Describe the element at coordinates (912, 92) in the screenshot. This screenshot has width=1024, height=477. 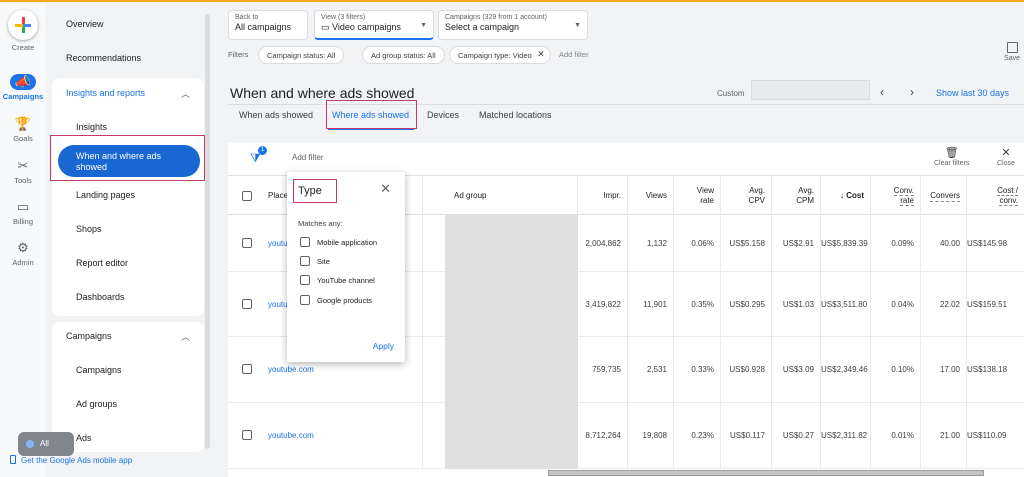
I see `chevron-right-icon: ›` at that location.